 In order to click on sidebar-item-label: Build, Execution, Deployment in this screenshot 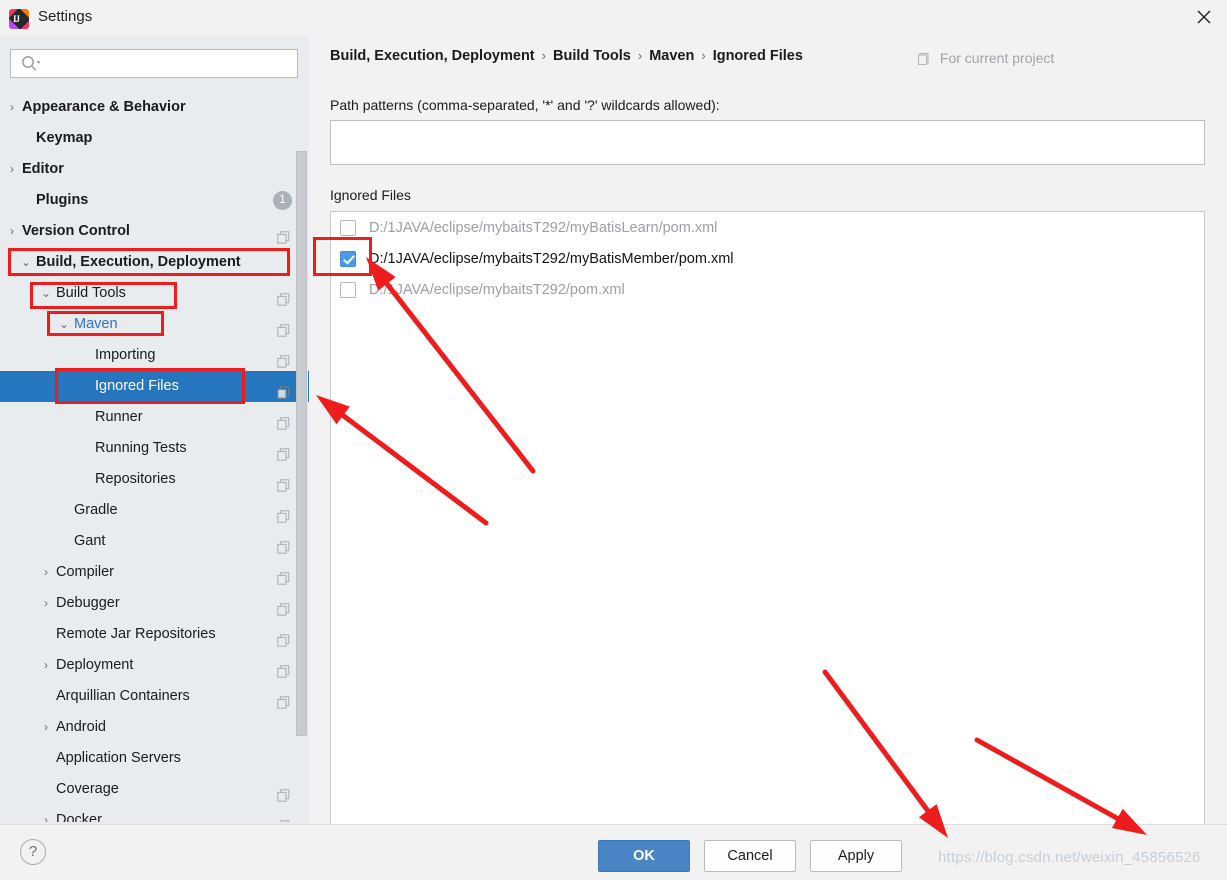, I will do `click(138, 262)`.